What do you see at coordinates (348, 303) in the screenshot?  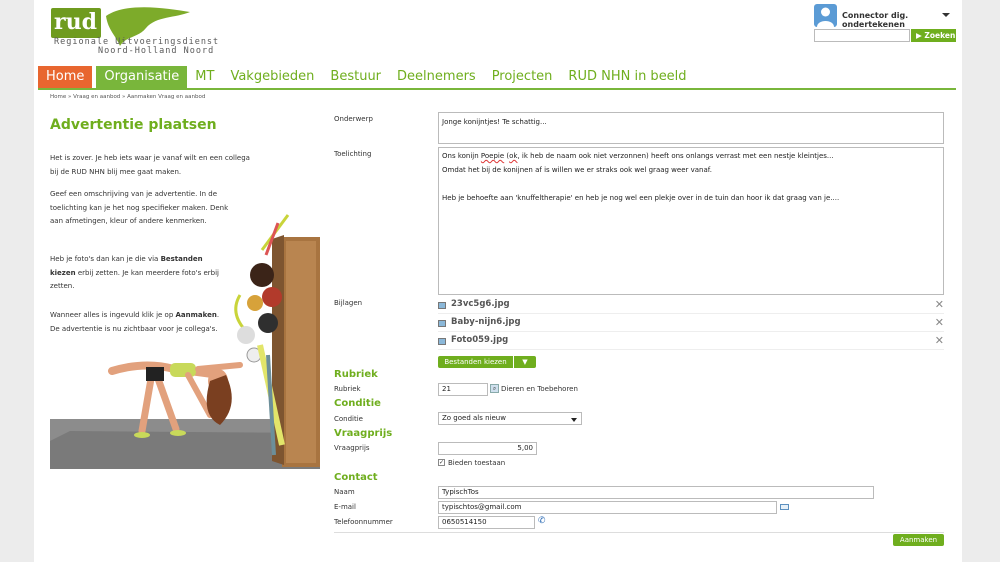 I see `bijlagen-label: Bijlagen` at bounding box center [348, 303].